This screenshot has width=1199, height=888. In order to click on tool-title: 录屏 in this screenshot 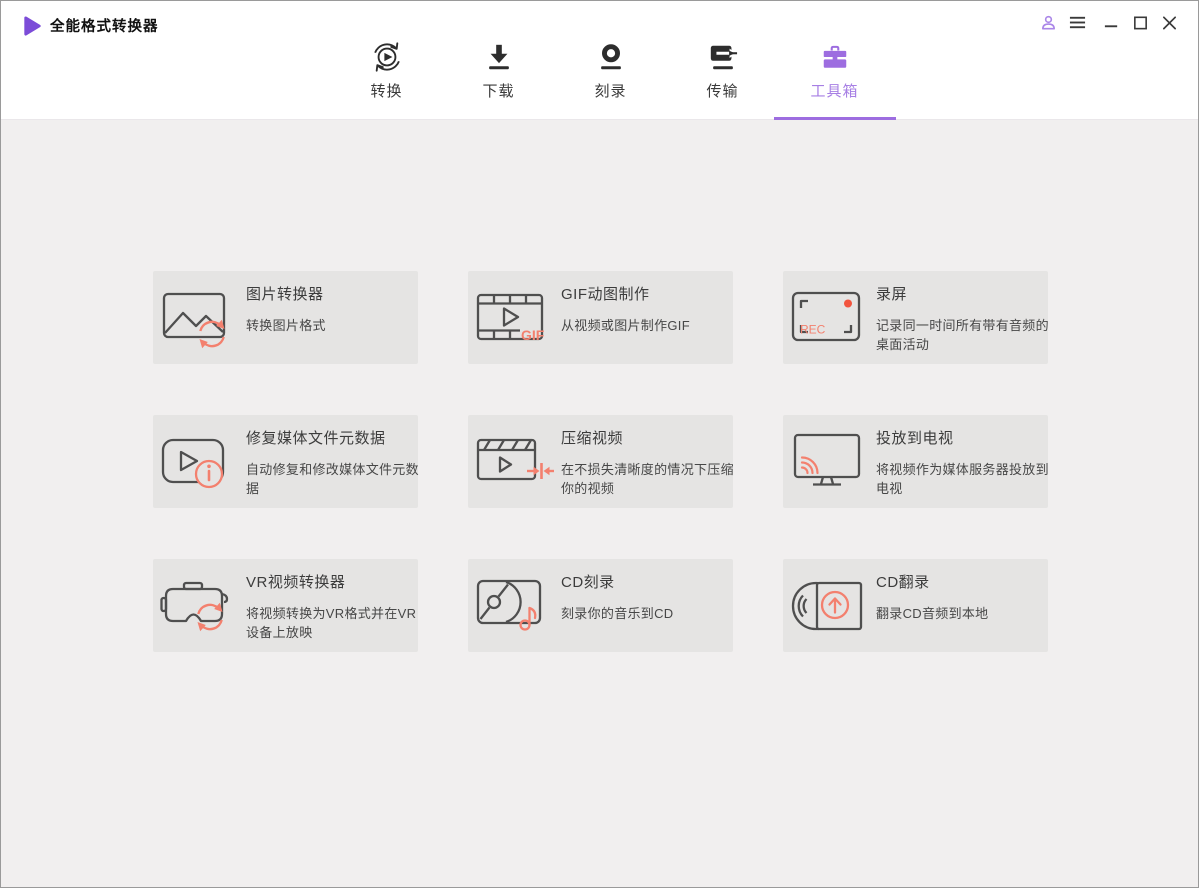, I will do `click(892, 294)`.